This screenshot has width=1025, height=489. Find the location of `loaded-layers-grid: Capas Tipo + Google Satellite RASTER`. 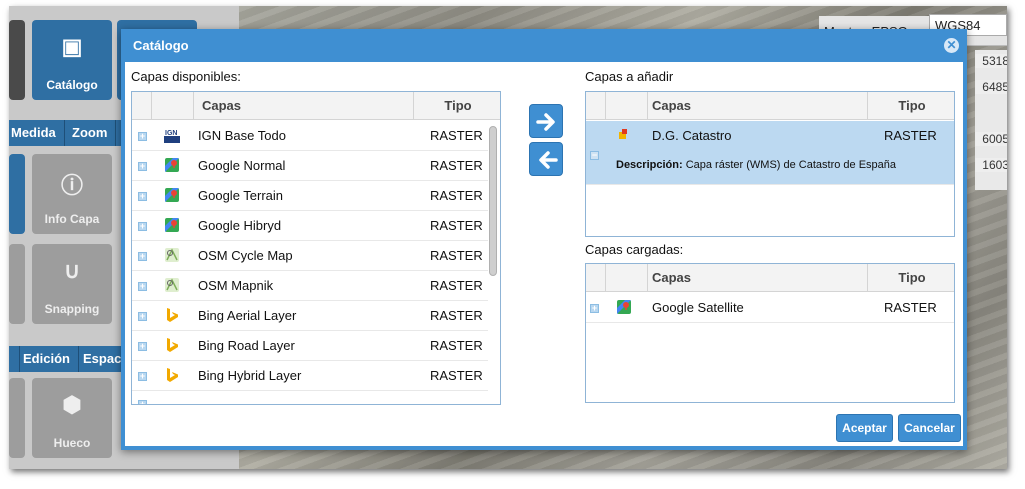

loaded-layers-grid: Capas Tipo + Google Satellite RASTER is located at coordinates (770, 333).